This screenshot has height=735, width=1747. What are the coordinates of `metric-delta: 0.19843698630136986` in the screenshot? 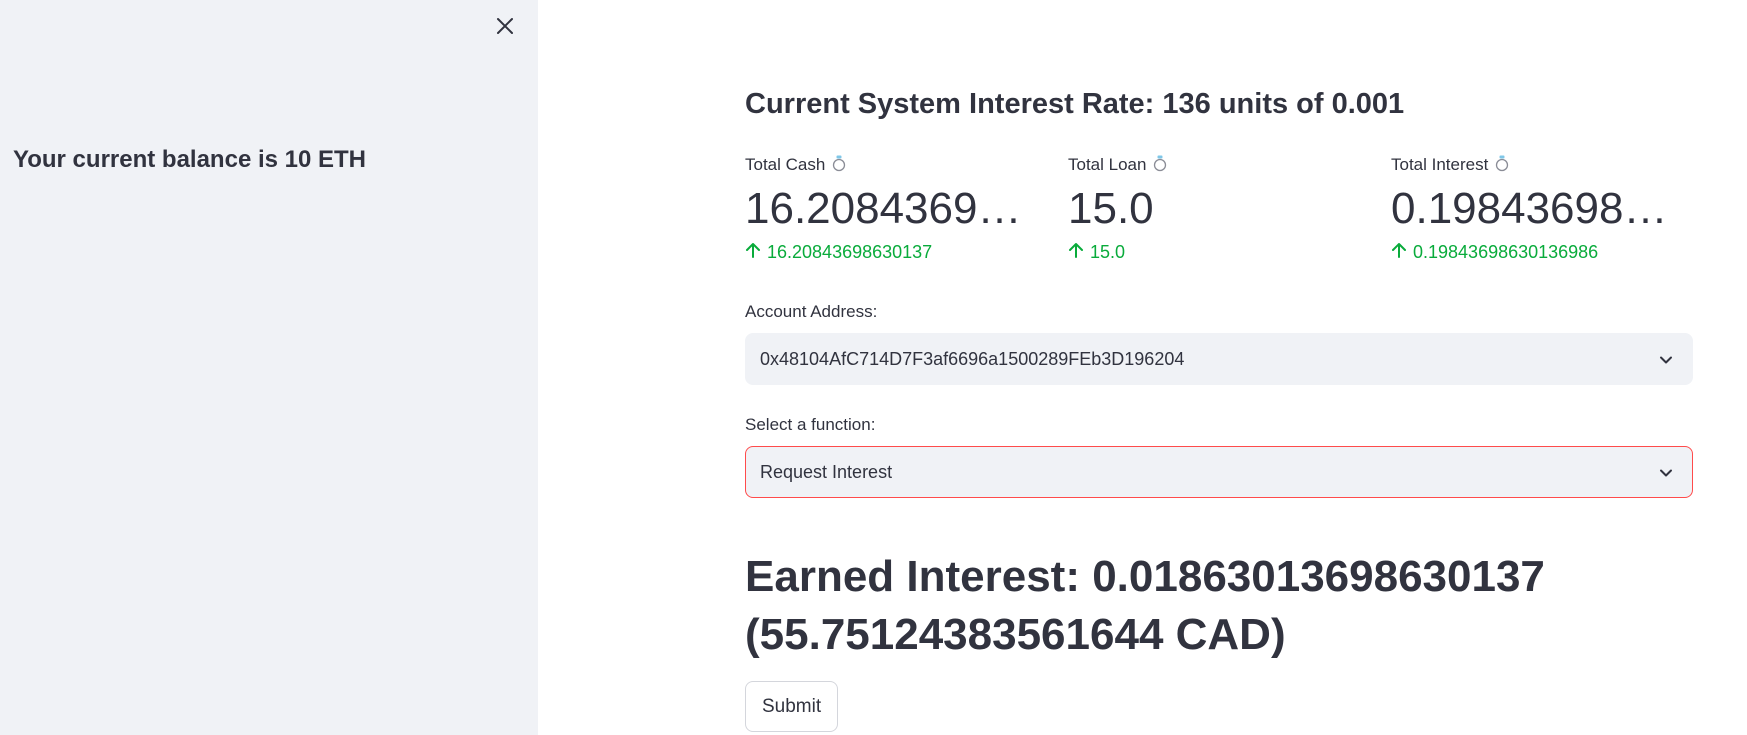 It's located at (1506, 252).